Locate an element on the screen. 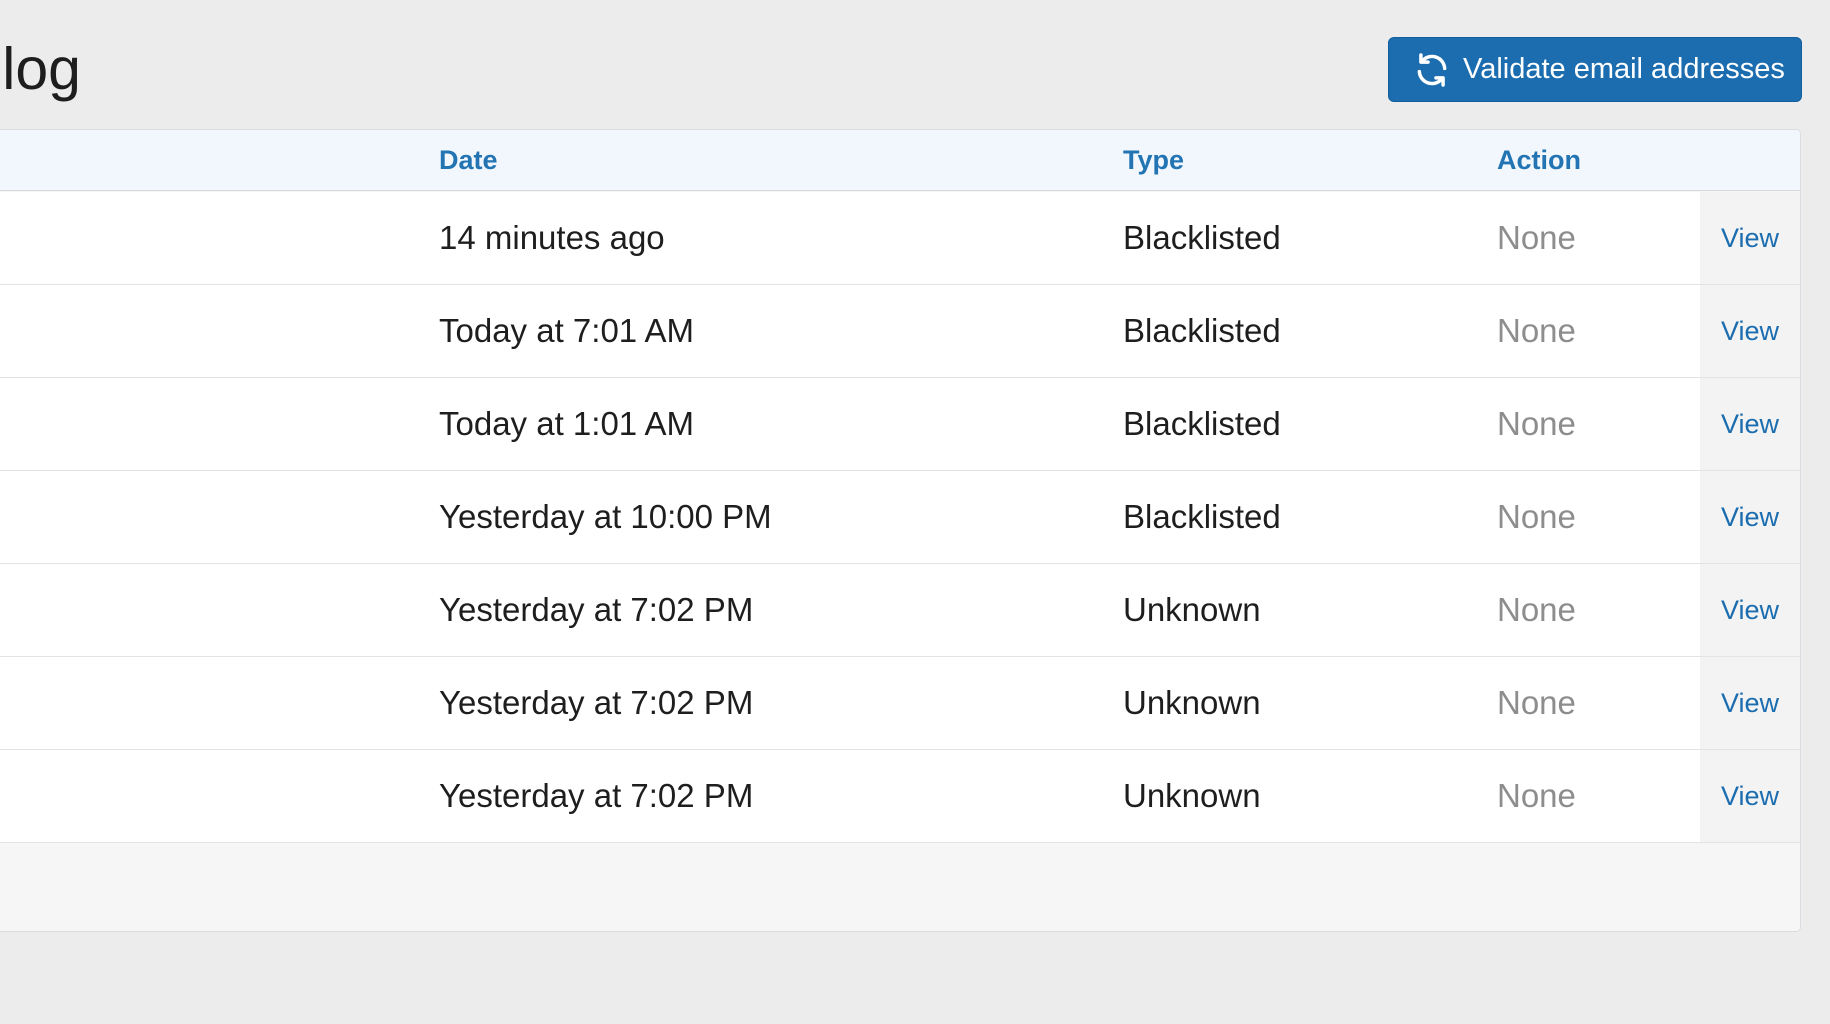 The image size is (1830, 1024). table-row: Today at 1:01 AM Blacklisted None View is located at coordinates (900, 424).